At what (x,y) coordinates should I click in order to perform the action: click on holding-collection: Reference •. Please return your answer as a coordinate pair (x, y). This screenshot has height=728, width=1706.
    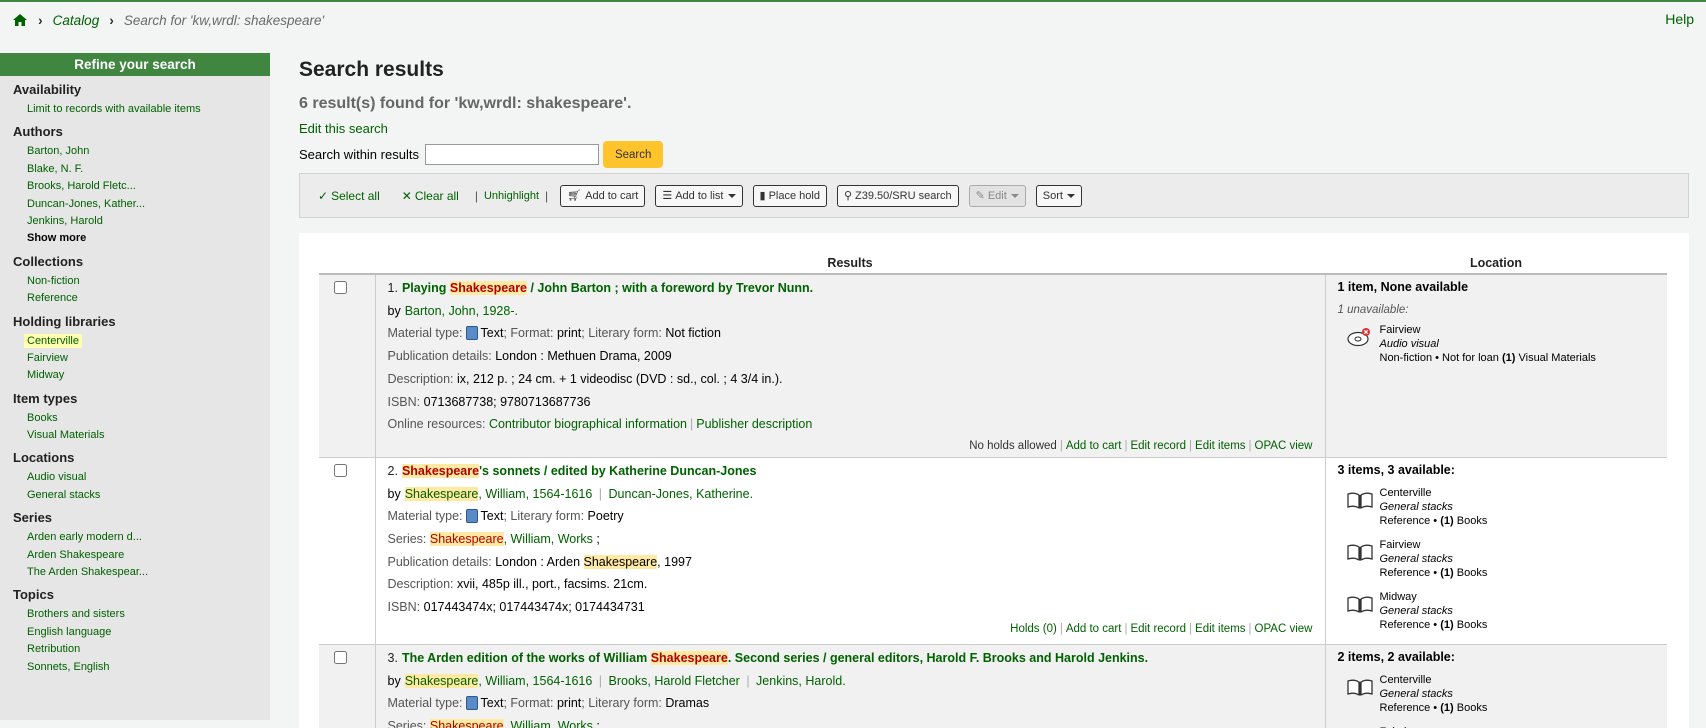
    Looking at the image, I should click on (1408, 624).